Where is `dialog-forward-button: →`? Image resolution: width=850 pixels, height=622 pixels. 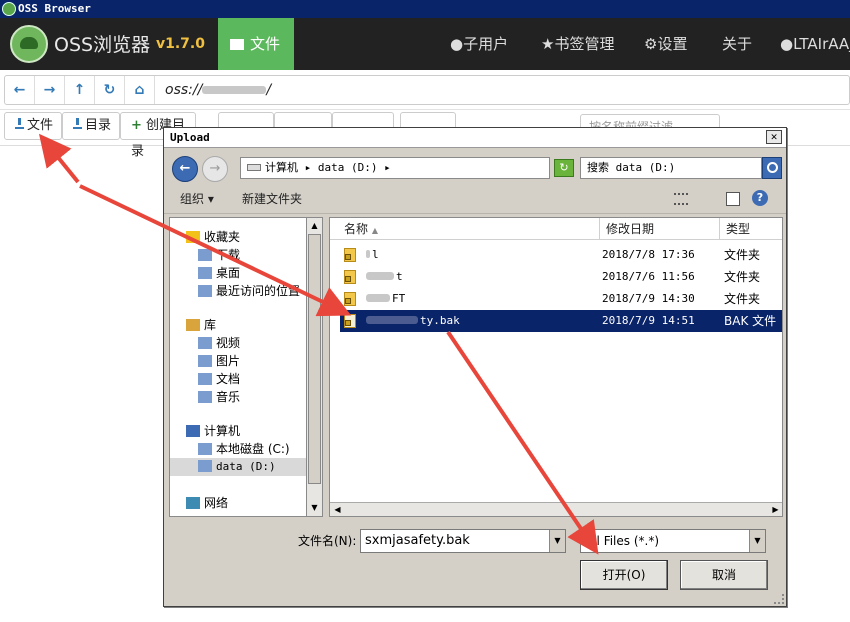
dialog-forward-button: → is located at coordinates (215, 169).